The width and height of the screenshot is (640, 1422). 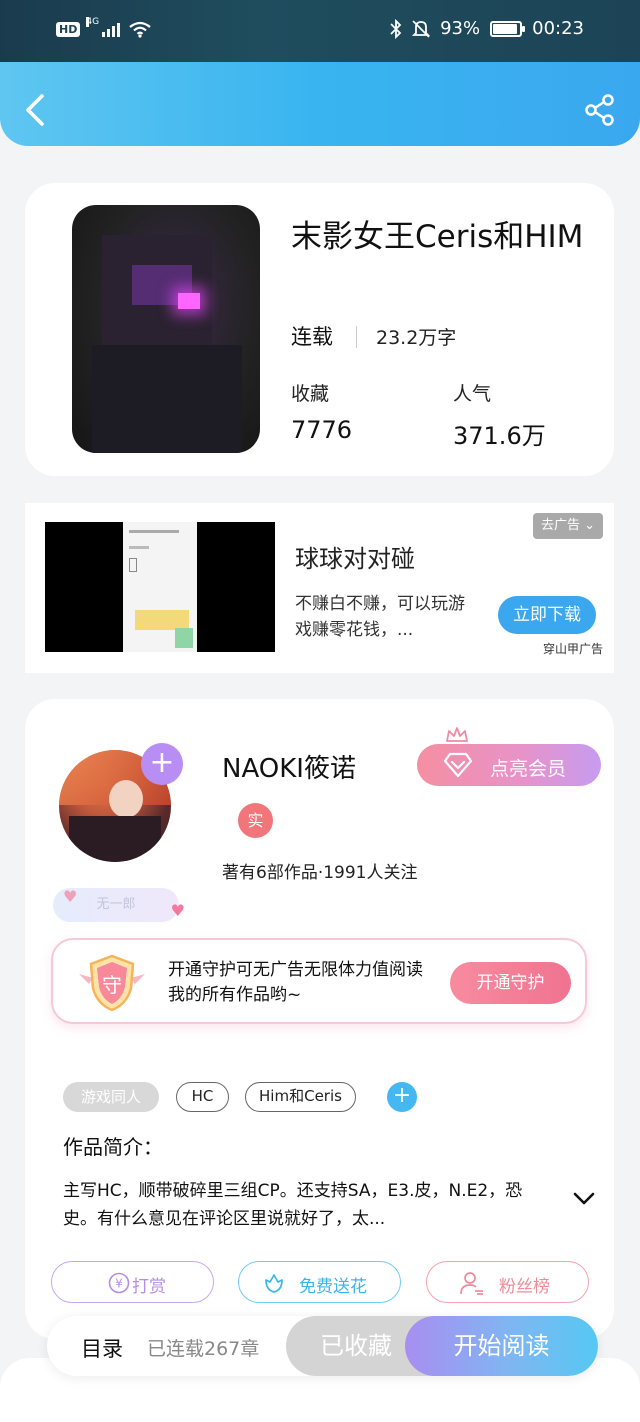 I want to click on mute-bell-icon, so click(x=421, y=28).